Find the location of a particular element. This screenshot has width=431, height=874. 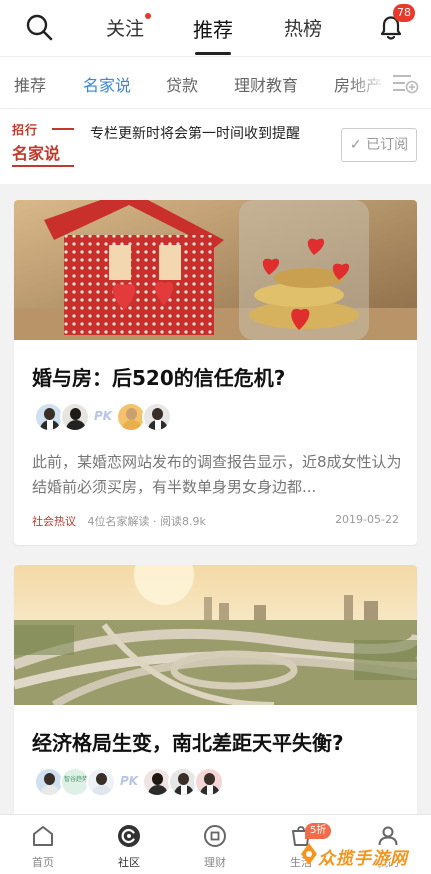

tab-hot-label: 热榜 is located at coordinates (303, 29).